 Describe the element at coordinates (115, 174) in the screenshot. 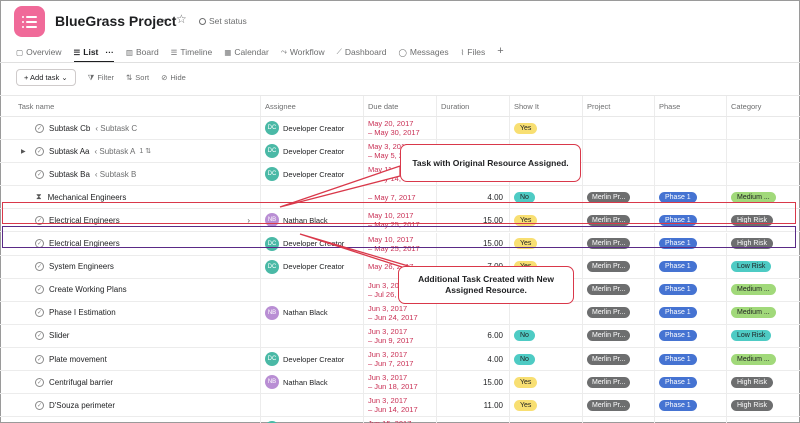

I see `parent-task-link: ‹ Subtask B` at that location.